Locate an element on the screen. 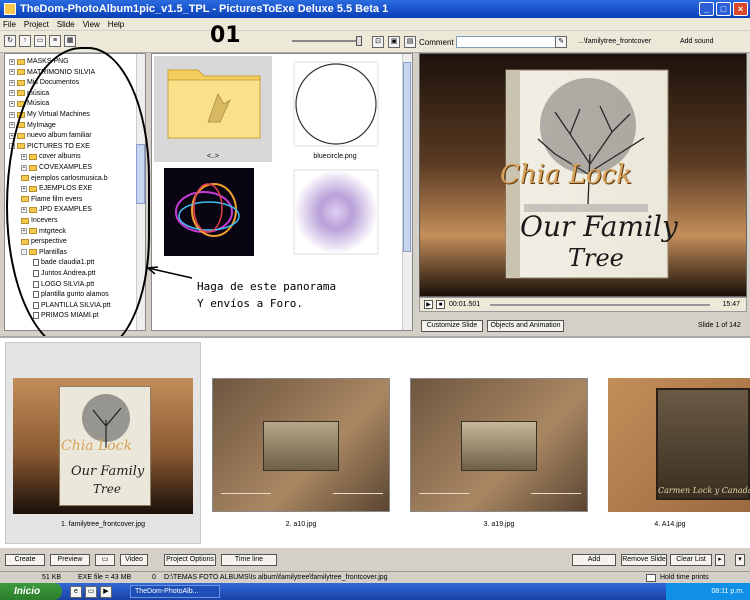 This screenshot has width=750, height=600. refresh-icon: ↻ is located at coordinates (10, 41).